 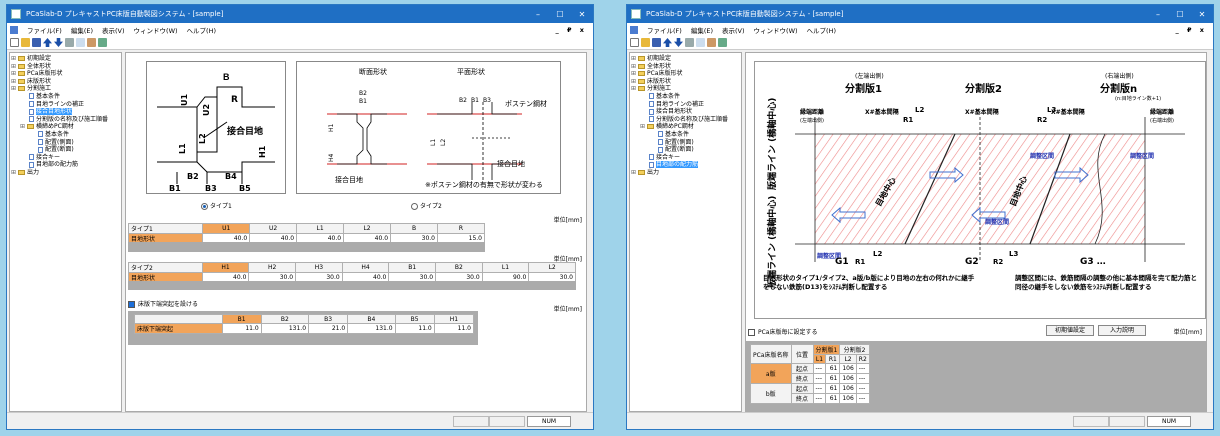 What do you see at coordinates (285, 328) in the screenshot?
I see `cell-pb2: 131.0` at bounding box center [285, 328].